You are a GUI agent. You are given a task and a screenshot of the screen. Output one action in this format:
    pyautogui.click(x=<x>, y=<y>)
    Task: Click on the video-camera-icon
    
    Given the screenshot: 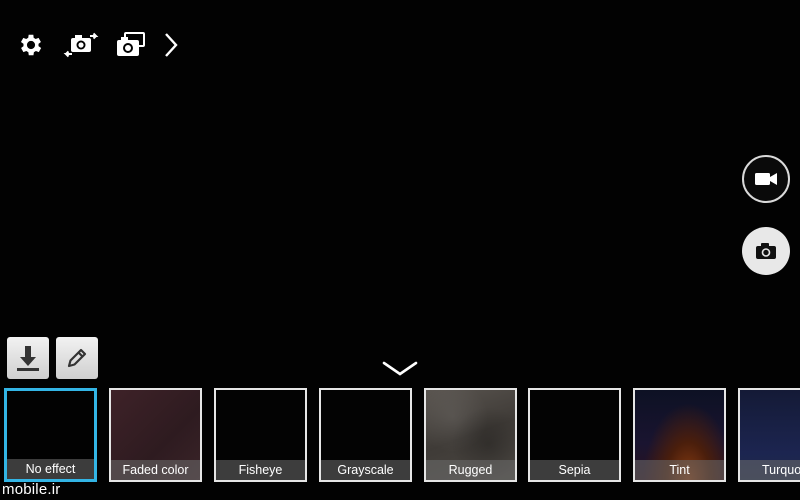 What is the action you would take?
    pyautogui.click(x=766, y=179)
    